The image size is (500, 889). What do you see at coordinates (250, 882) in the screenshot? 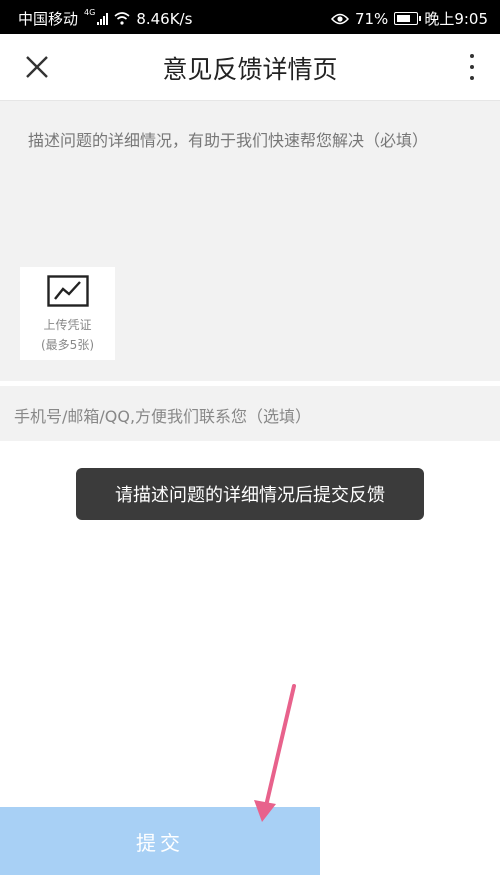
I see `bottom-strip` at bounding box center [250, 882].